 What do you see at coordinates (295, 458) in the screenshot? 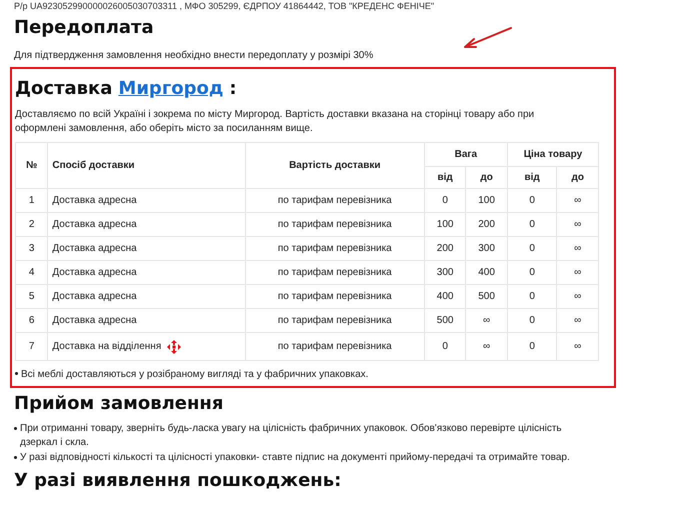
I see `paragraph: У разі відповідності кількості та цілісності упаковки- ставте підпис на документі прийому-передачі та отримайте товар.` at bounding box center [295, 458].